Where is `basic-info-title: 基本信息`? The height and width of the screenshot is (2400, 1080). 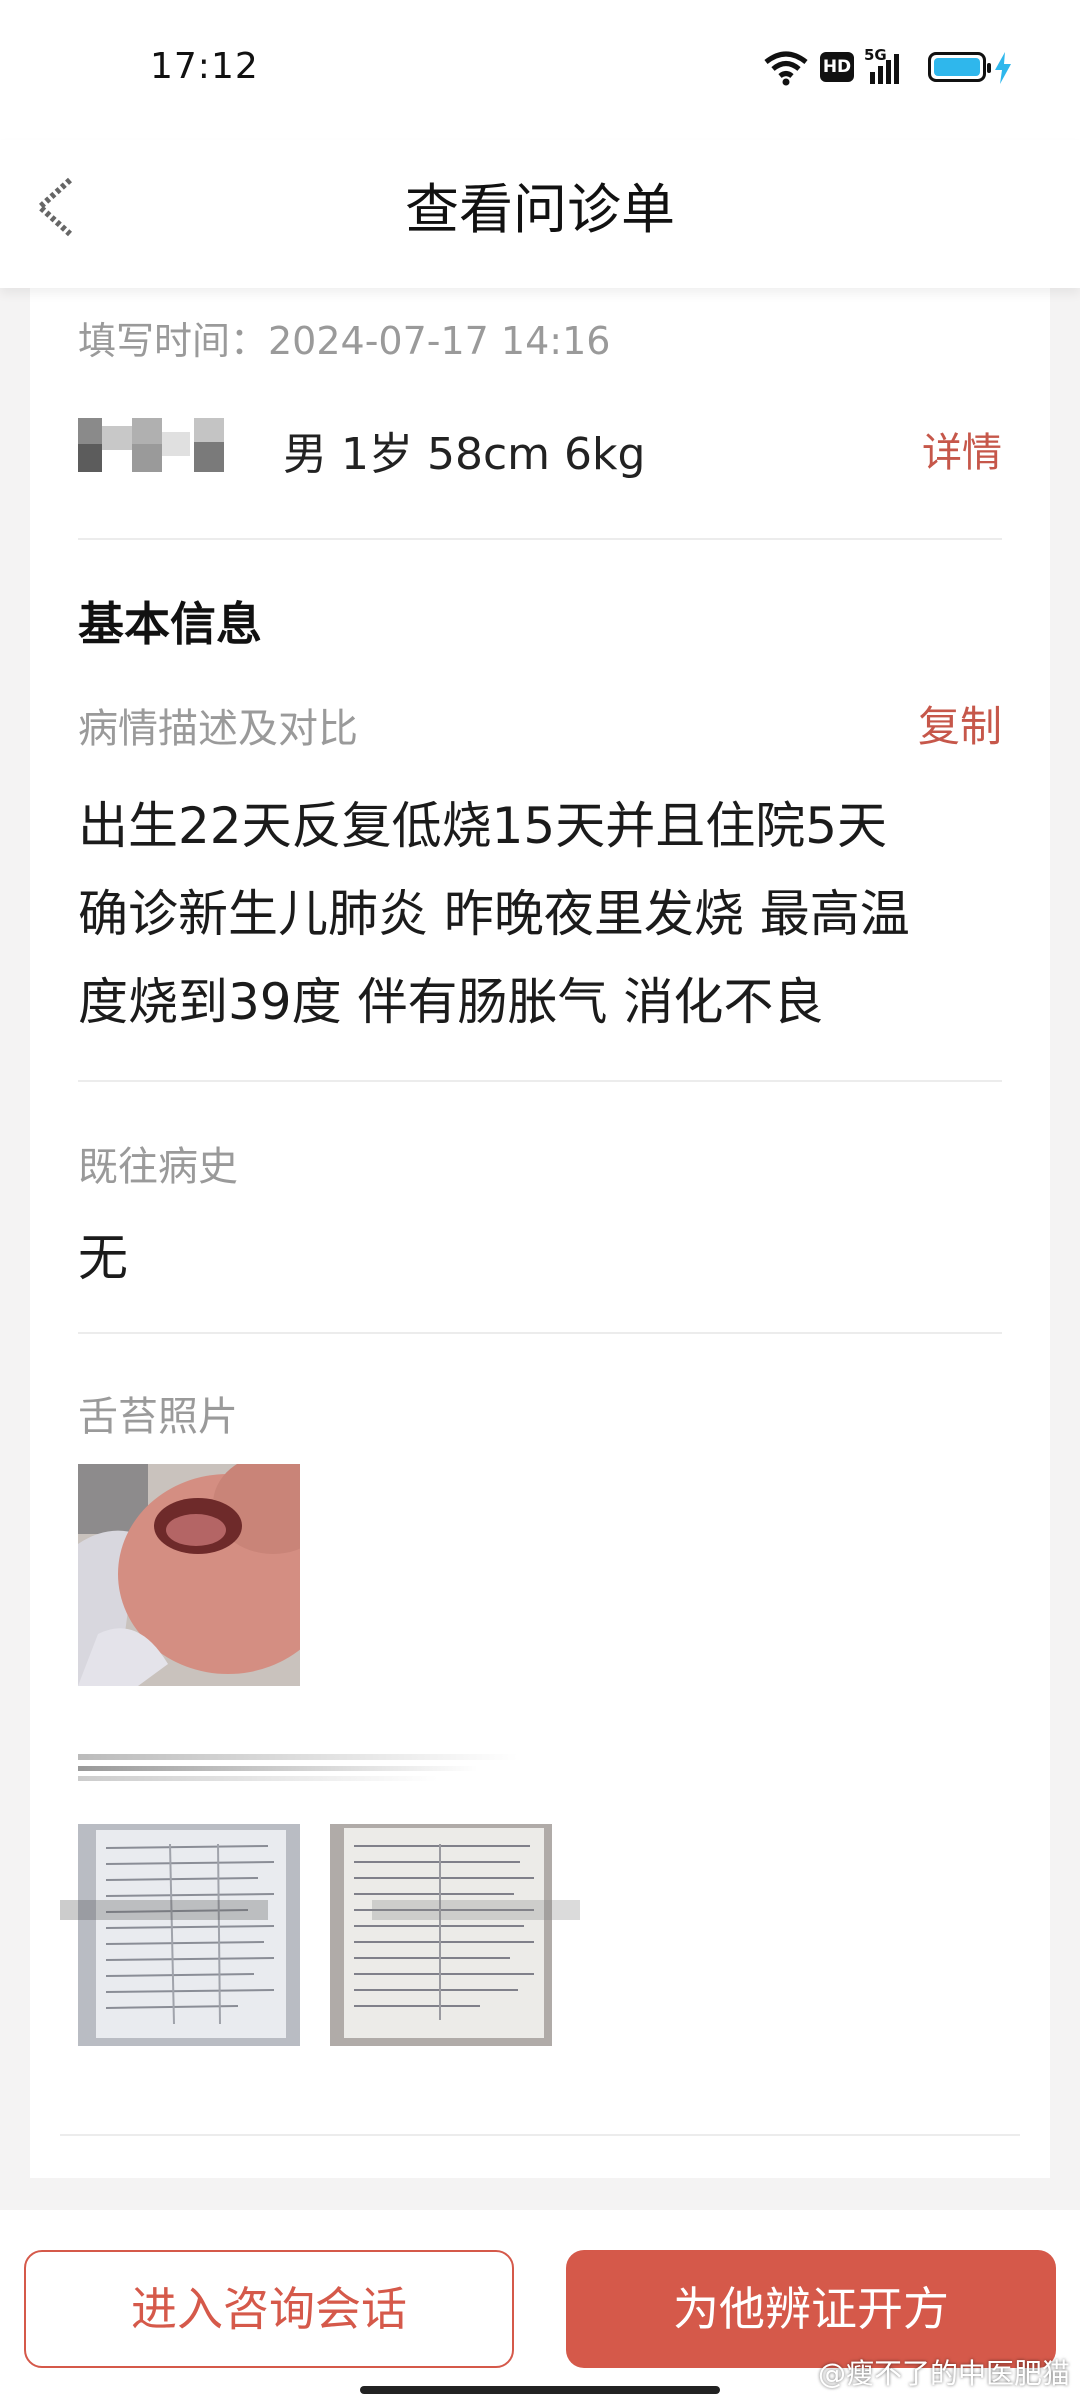 basic-info-title: 基本信息 is located at coordinates (170, 624).